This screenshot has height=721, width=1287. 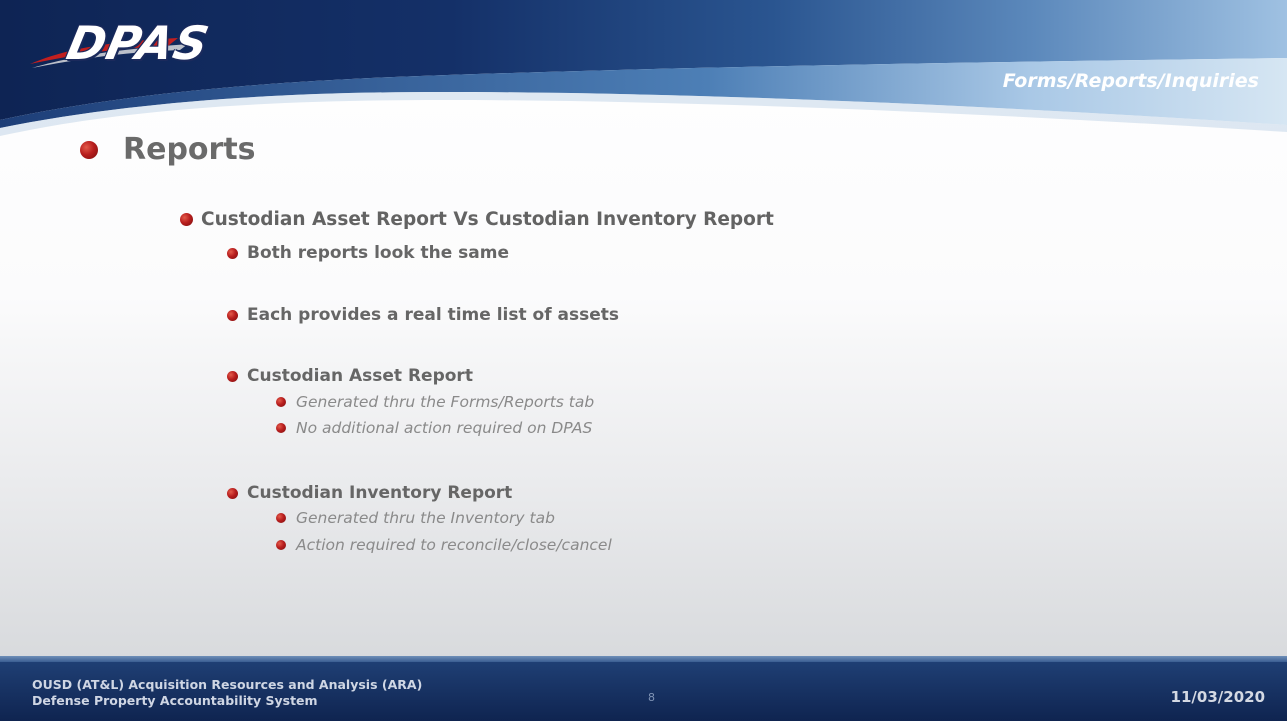 What do you see at coordinates (378, 253) in the screenshot?
I see `bullet-text: Both reports look the same` at bounding box center [378, 253].